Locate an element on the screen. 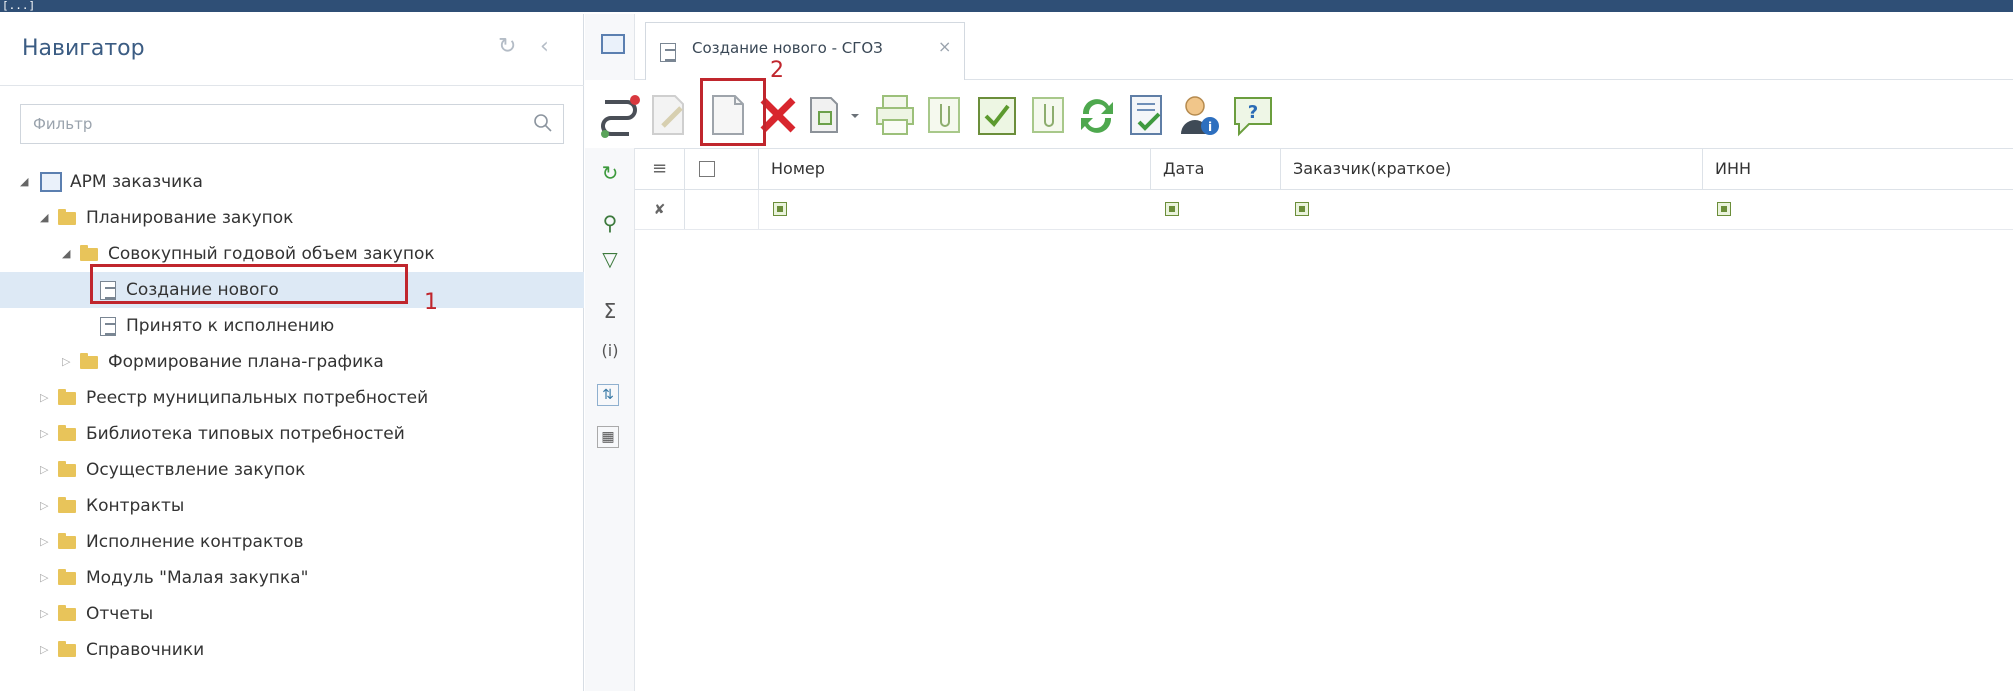 The height and width of the screenshot is (691, 2013). sync-icon is located at coordinates (1097, 115).